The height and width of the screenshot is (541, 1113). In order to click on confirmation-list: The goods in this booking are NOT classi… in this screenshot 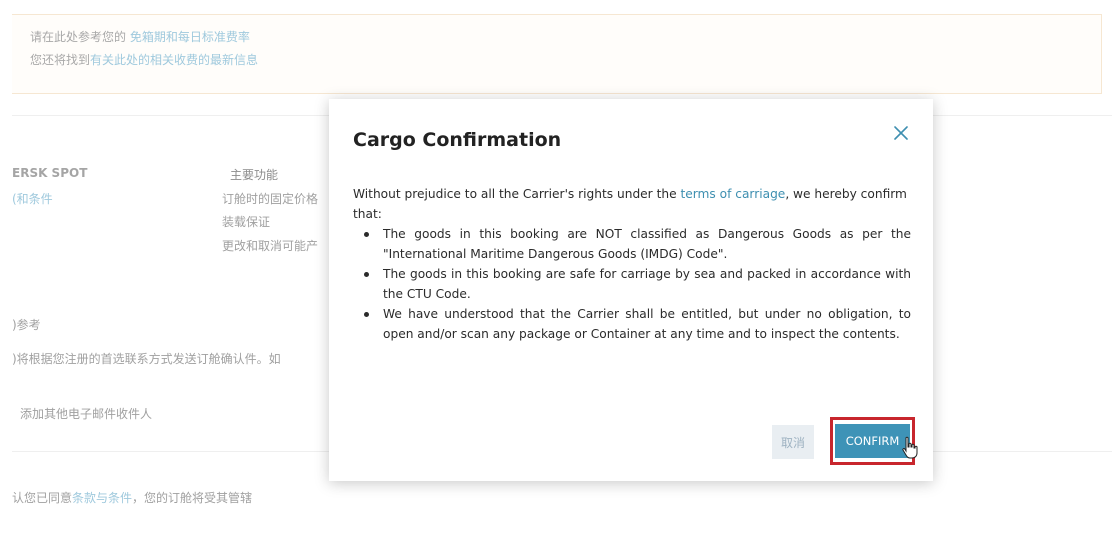, I will do `click(632, 284)`.